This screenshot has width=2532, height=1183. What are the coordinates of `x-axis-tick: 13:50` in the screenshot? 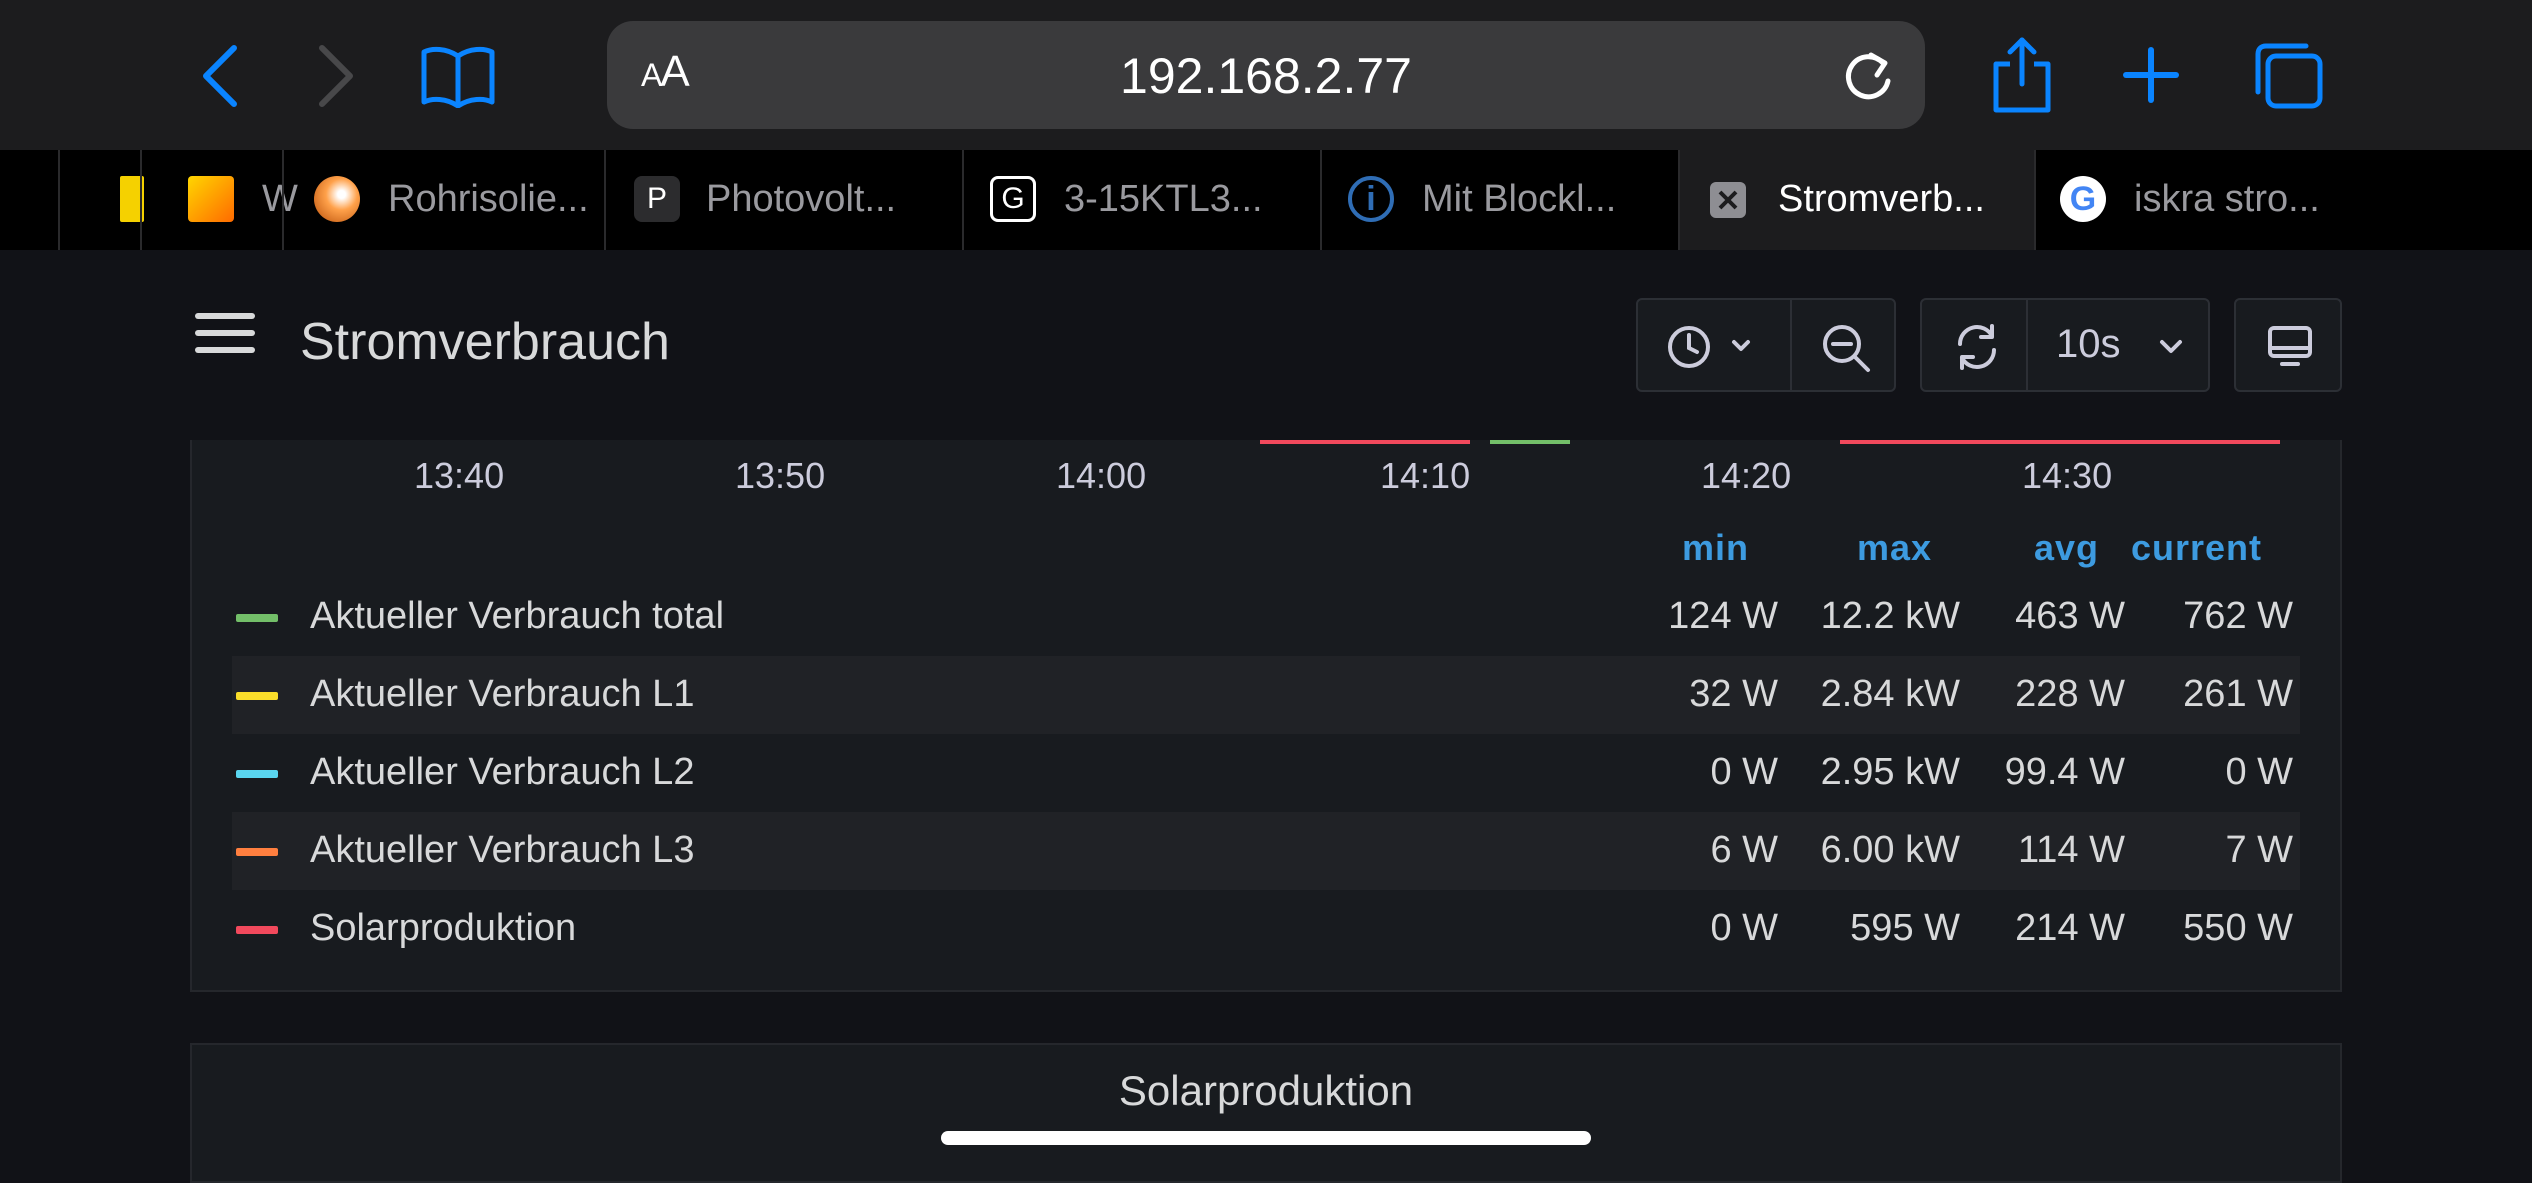 It's located at (780, 475).